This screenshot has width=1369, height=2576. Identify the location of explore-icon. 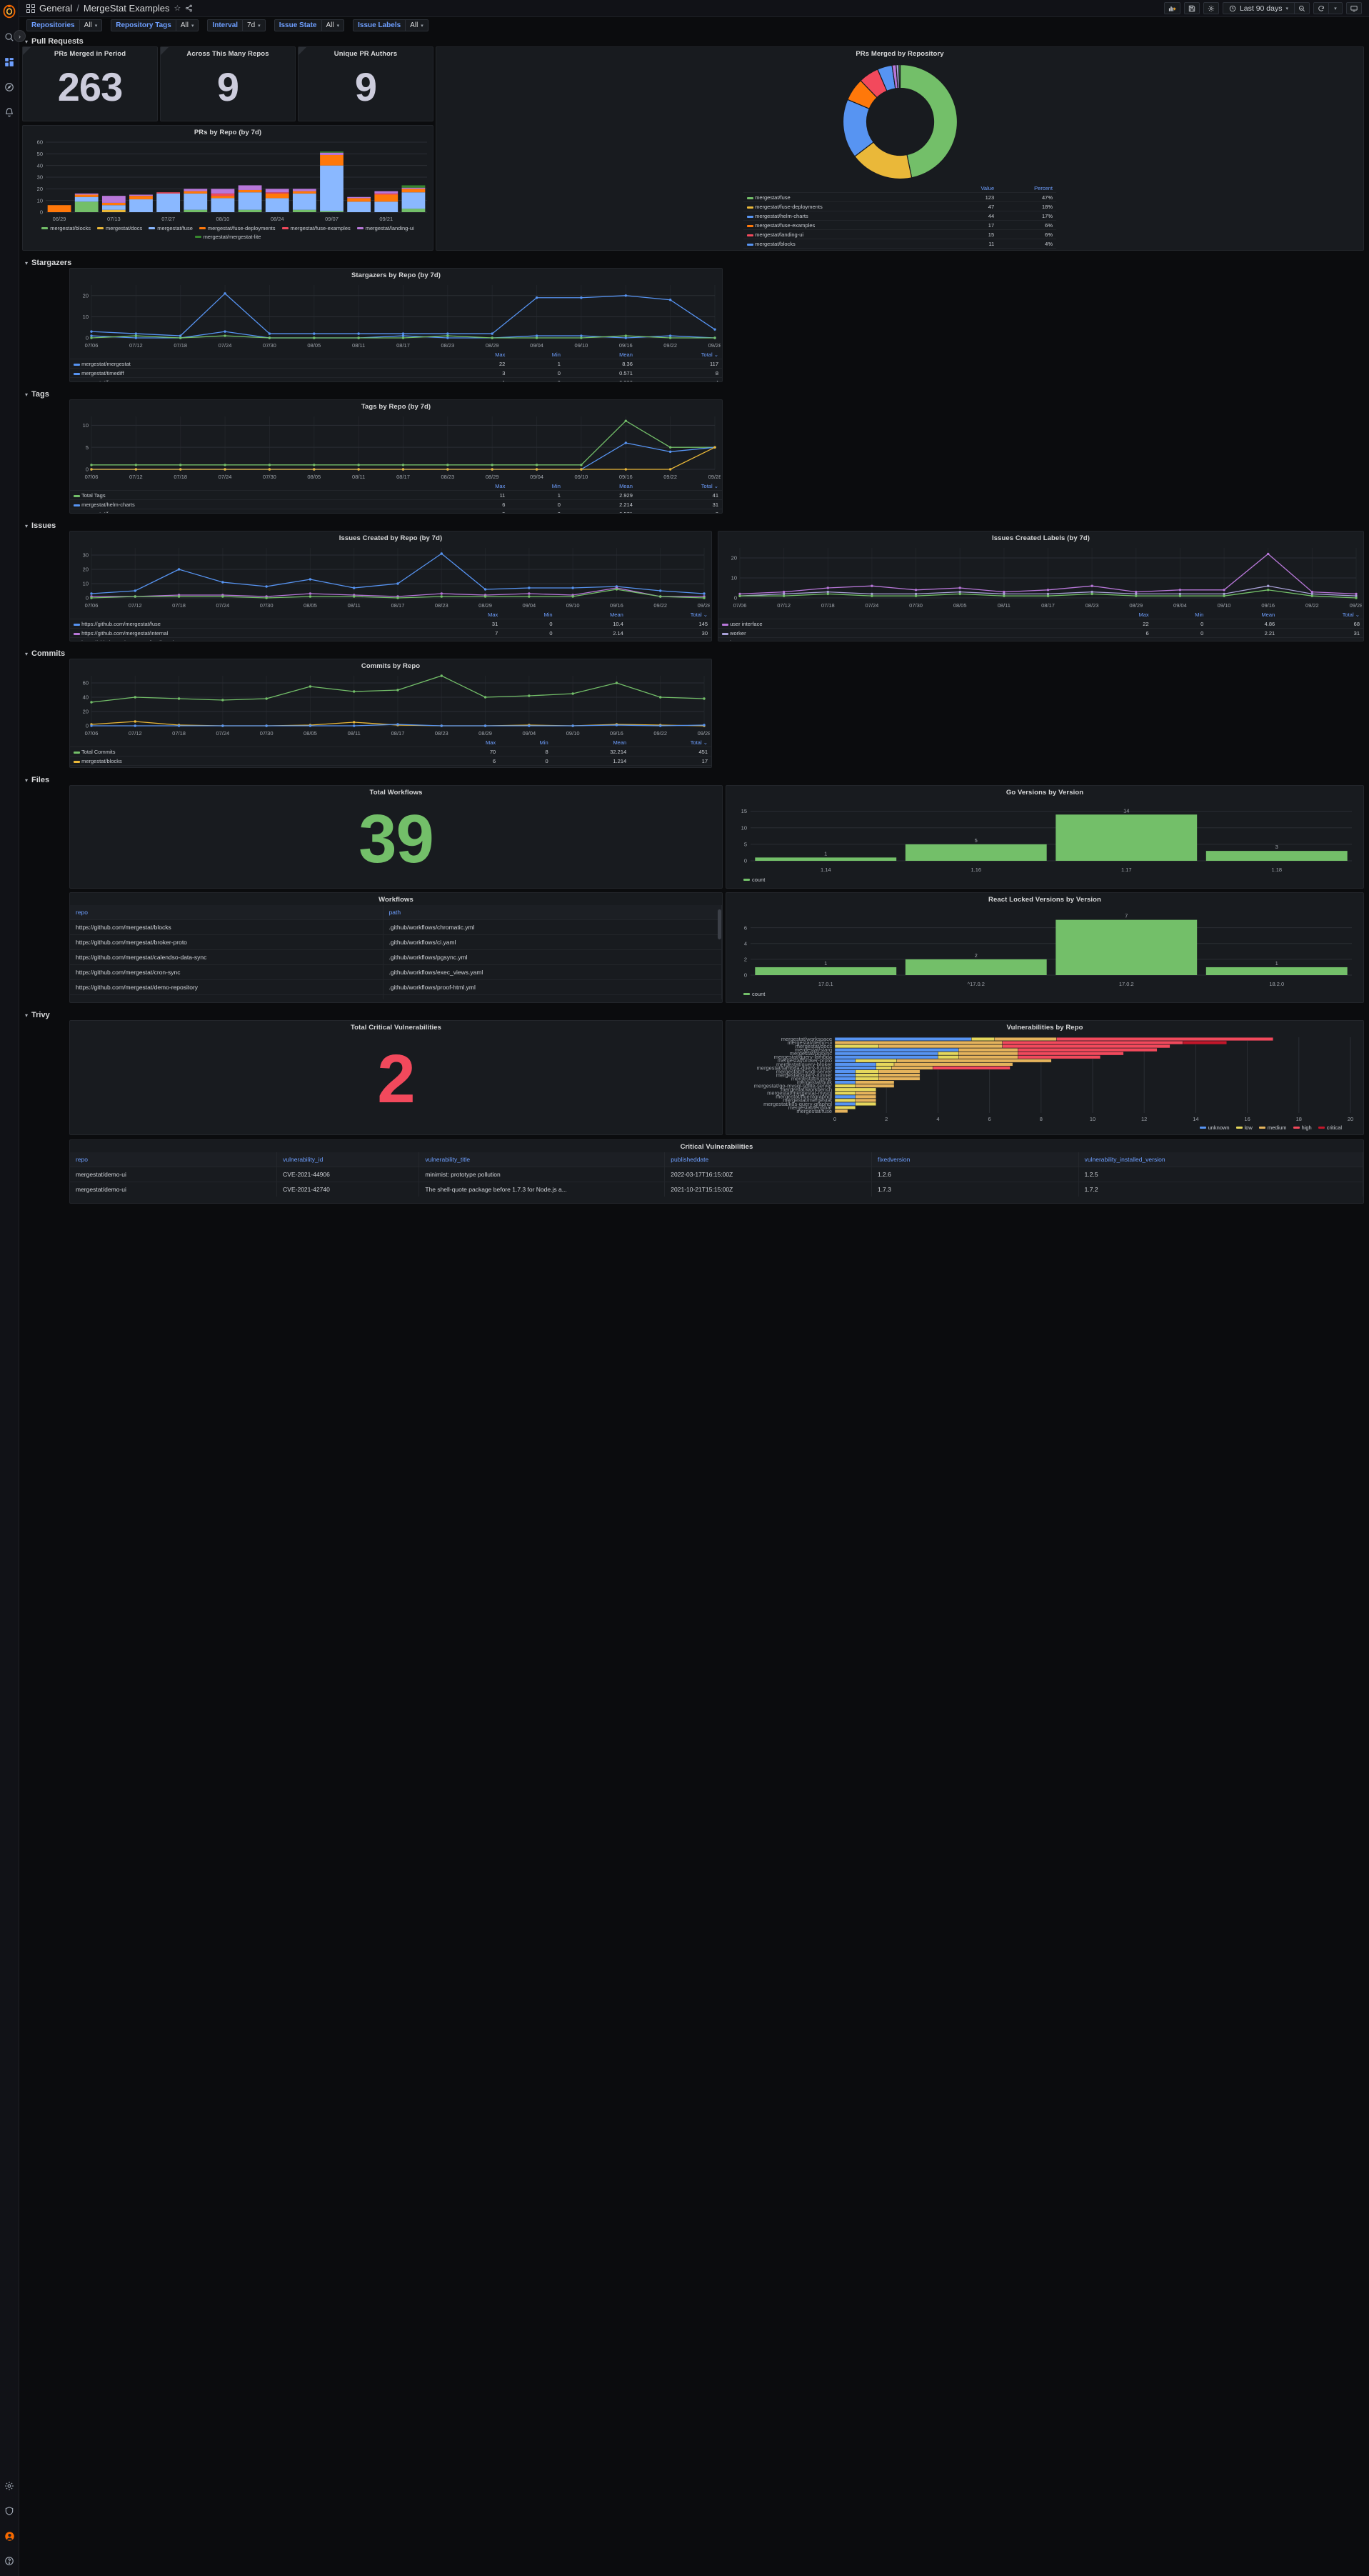
(9, 87).